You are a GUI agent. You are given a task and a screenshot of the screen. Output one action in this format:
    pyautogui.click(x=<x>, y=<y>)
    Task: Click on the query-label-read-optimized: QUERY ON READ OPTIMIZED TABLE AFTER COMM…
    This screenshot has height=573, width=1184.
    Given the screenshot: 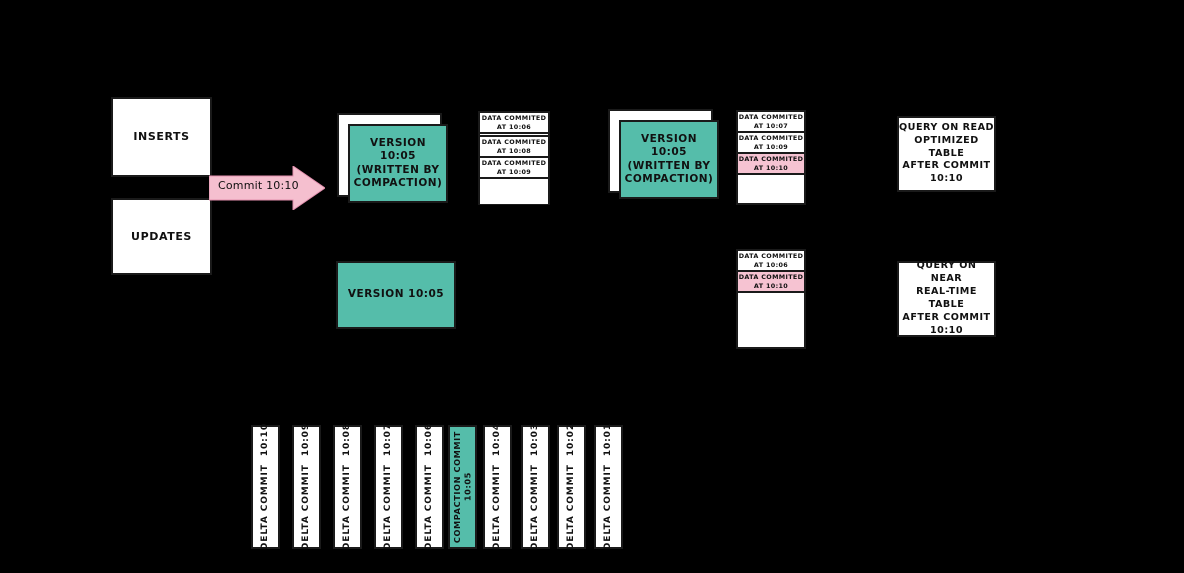 What is the action you would take?
    pyautogui.click(x=947, y=153)
    